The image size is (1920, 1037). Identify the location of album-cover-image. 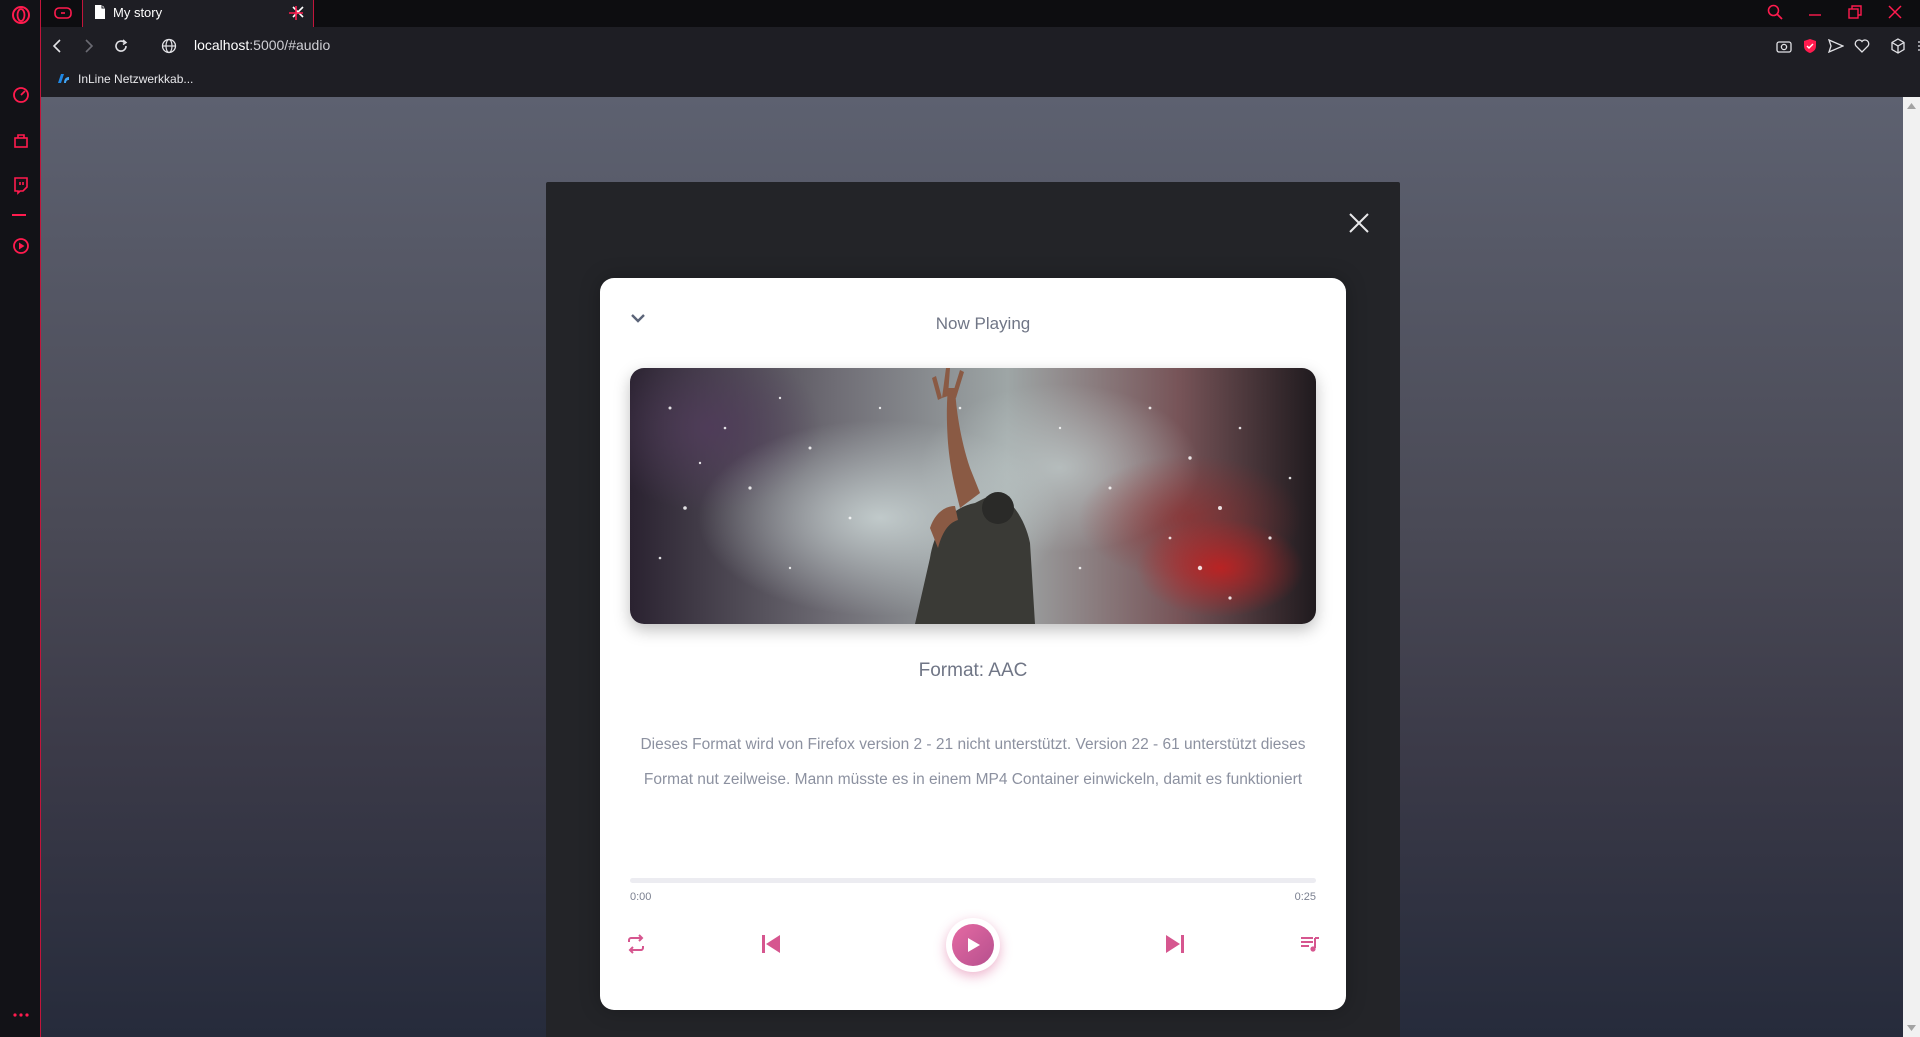
(973, 496).